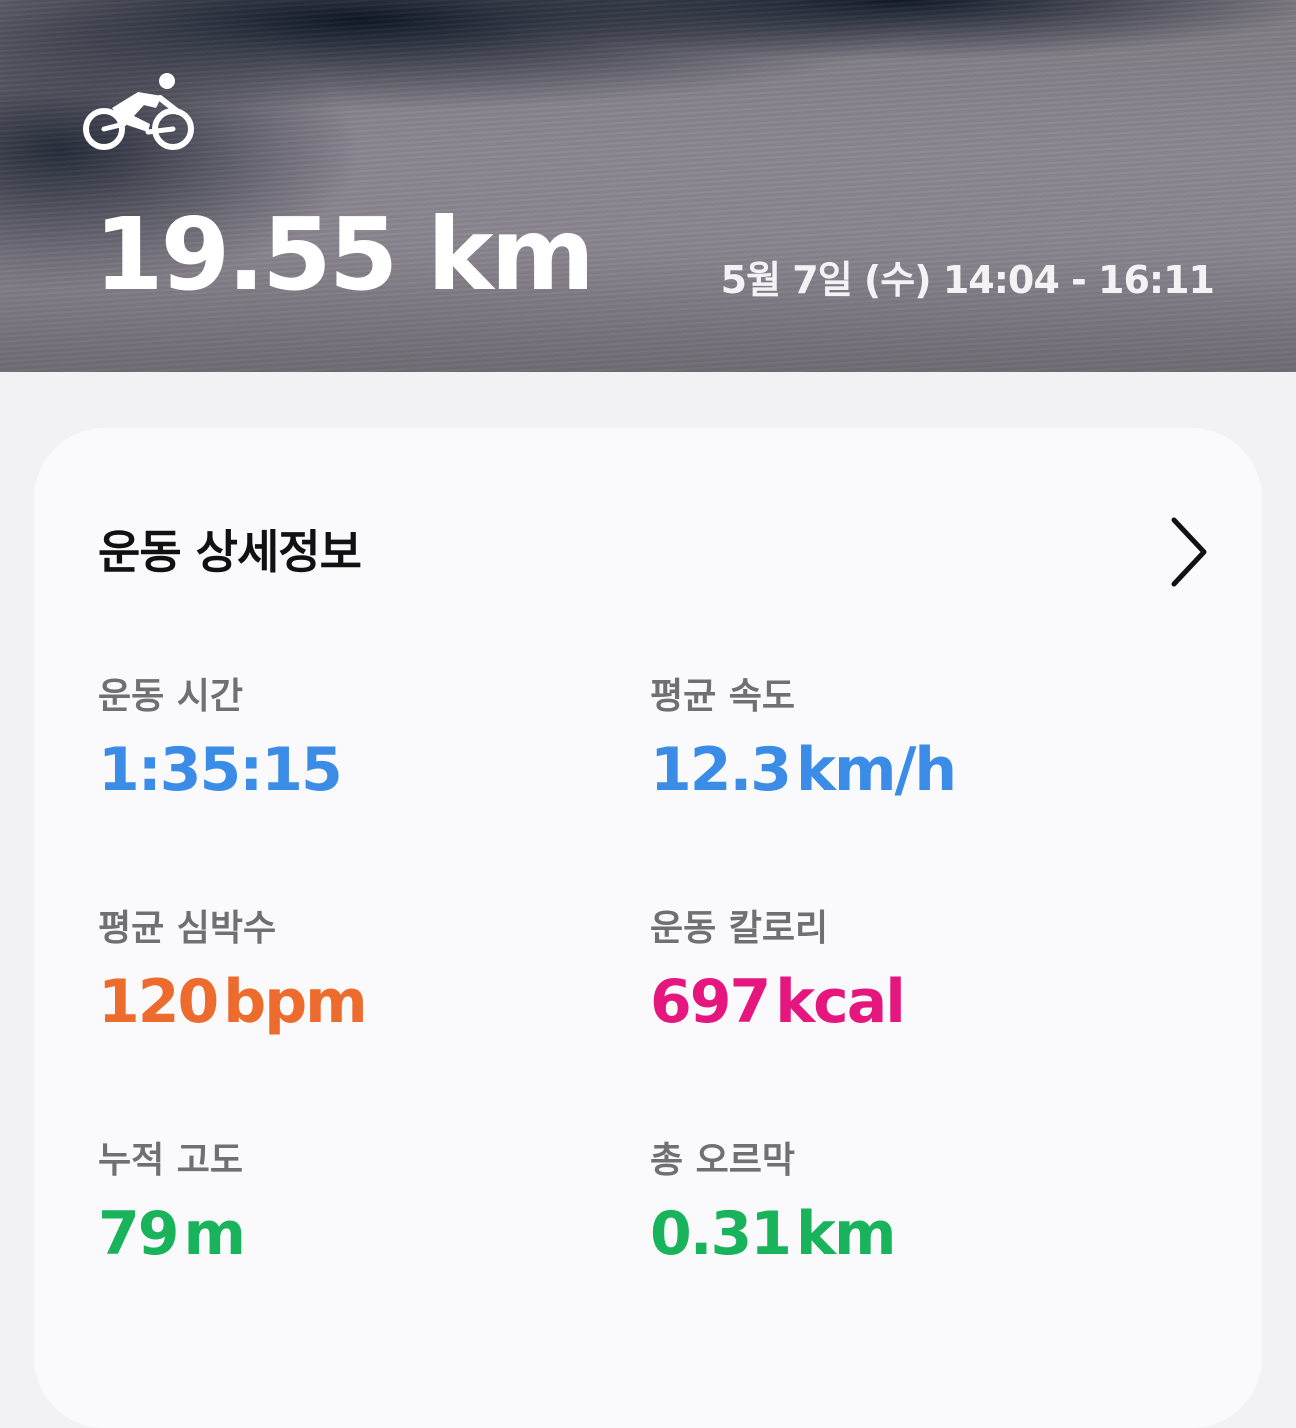  I want to click on details-header: 운동 상세정보, so click(652, 552).